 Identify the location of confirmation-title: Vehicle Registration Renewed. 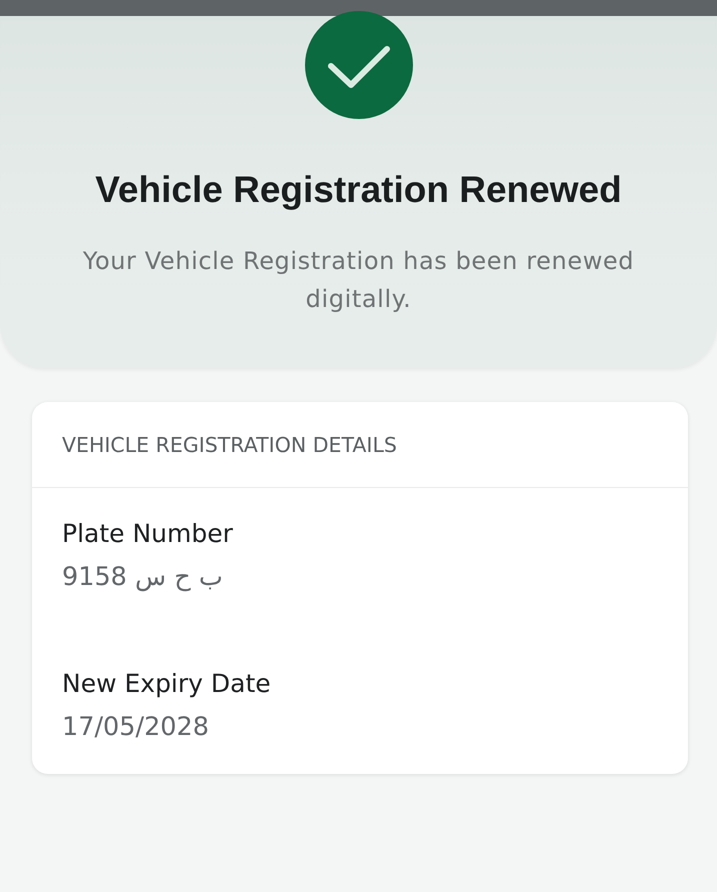
(358, 190).